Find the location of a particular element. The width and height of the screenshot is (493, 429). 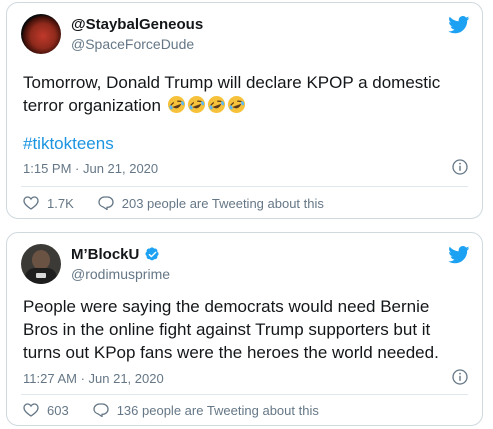

tweet-timestamp: 11:27 AM · Jun 21, 2020 is located at coordinates (93, 378).